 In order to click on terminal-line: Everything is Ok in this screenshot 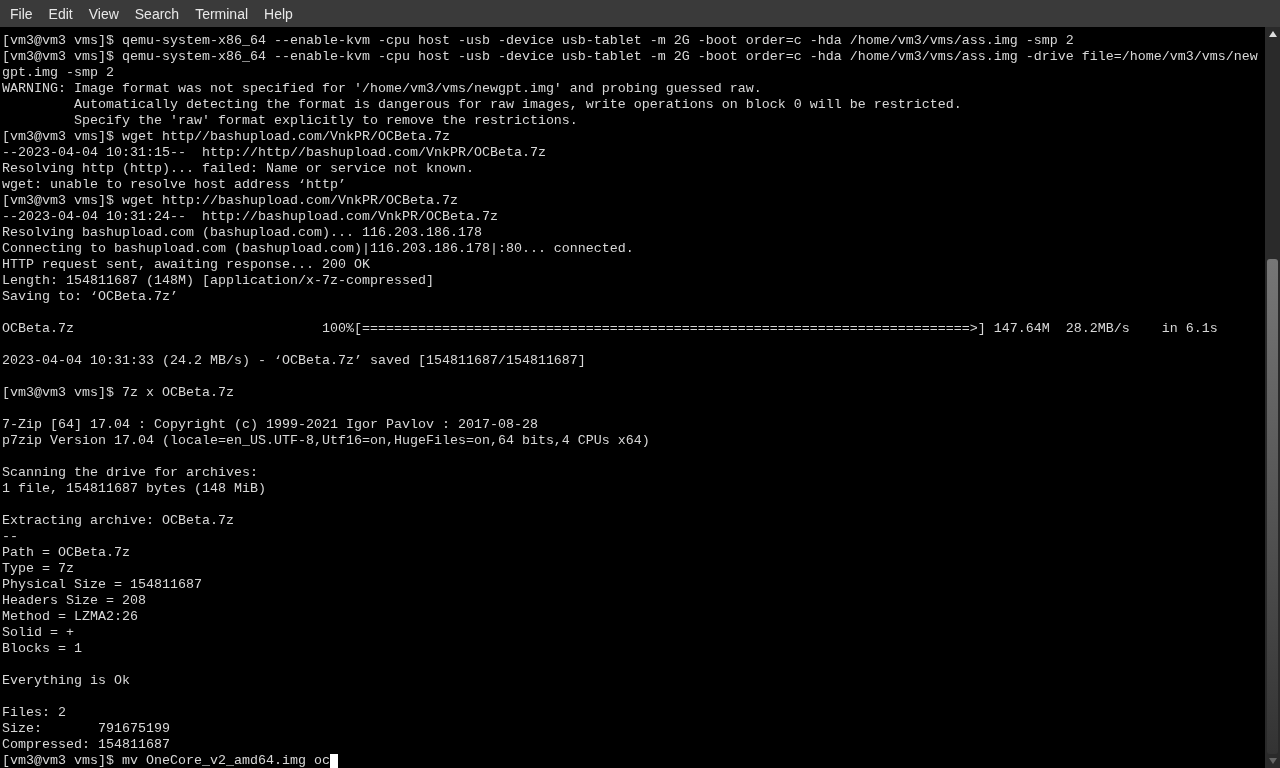, I will do `click(66, 681)`.